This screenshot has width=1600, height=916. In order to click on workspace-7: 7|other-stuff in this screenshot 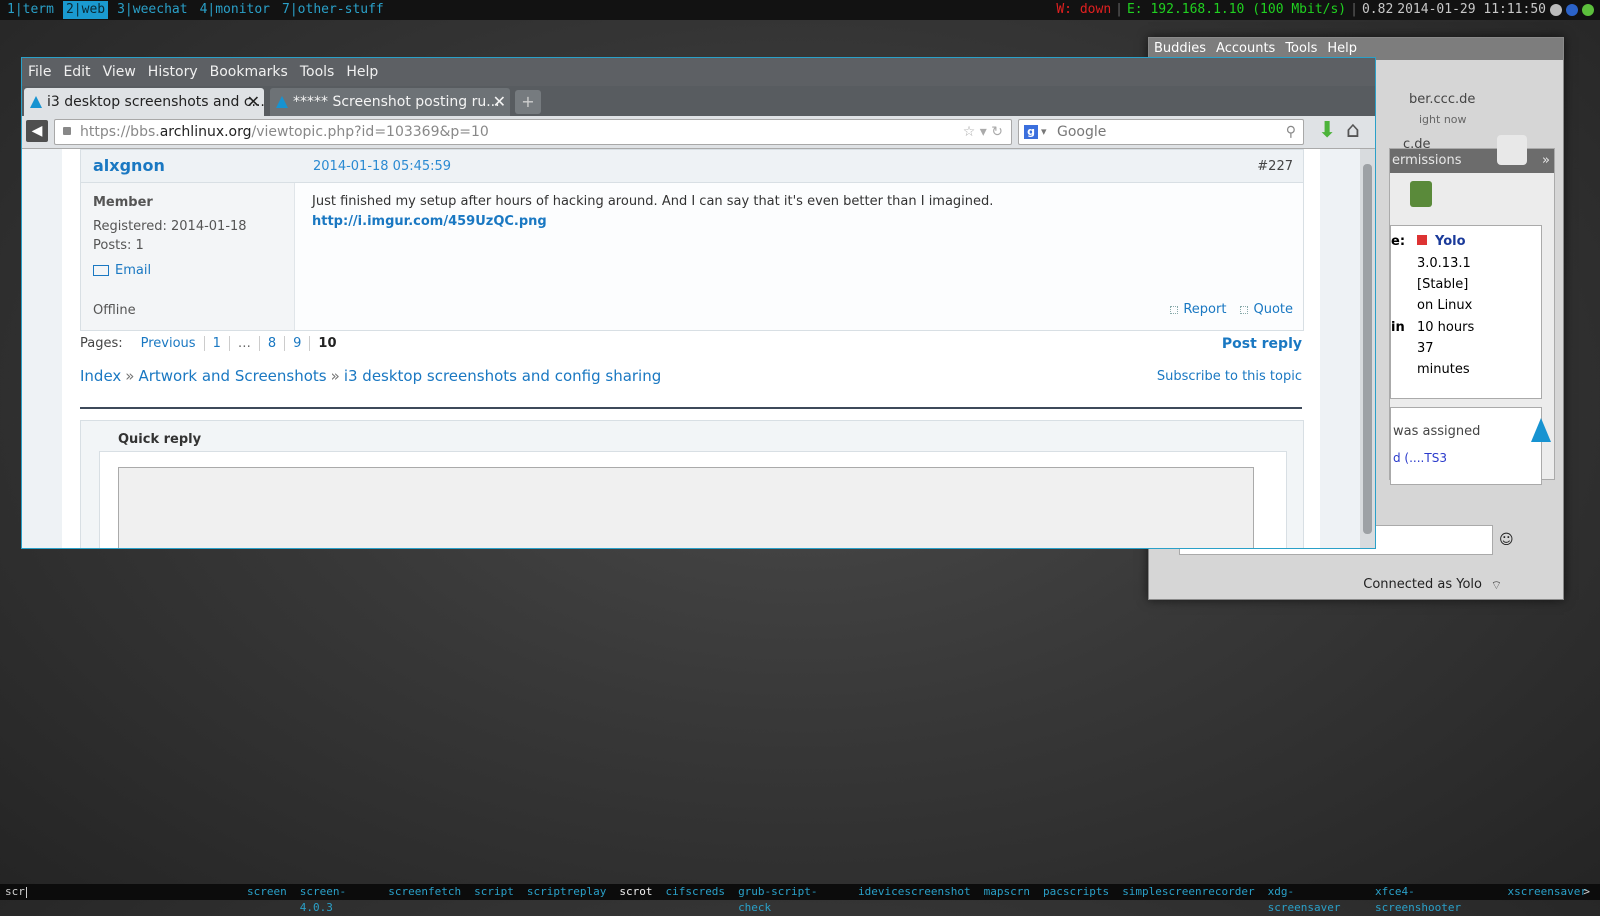, I will do `click(333, 10)`.